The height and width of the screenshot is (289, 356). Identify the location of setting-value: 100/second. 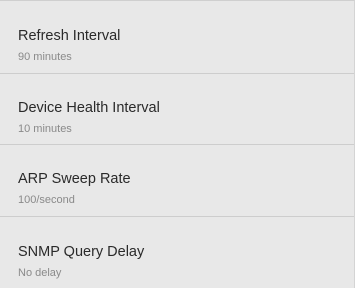
(46, 200).